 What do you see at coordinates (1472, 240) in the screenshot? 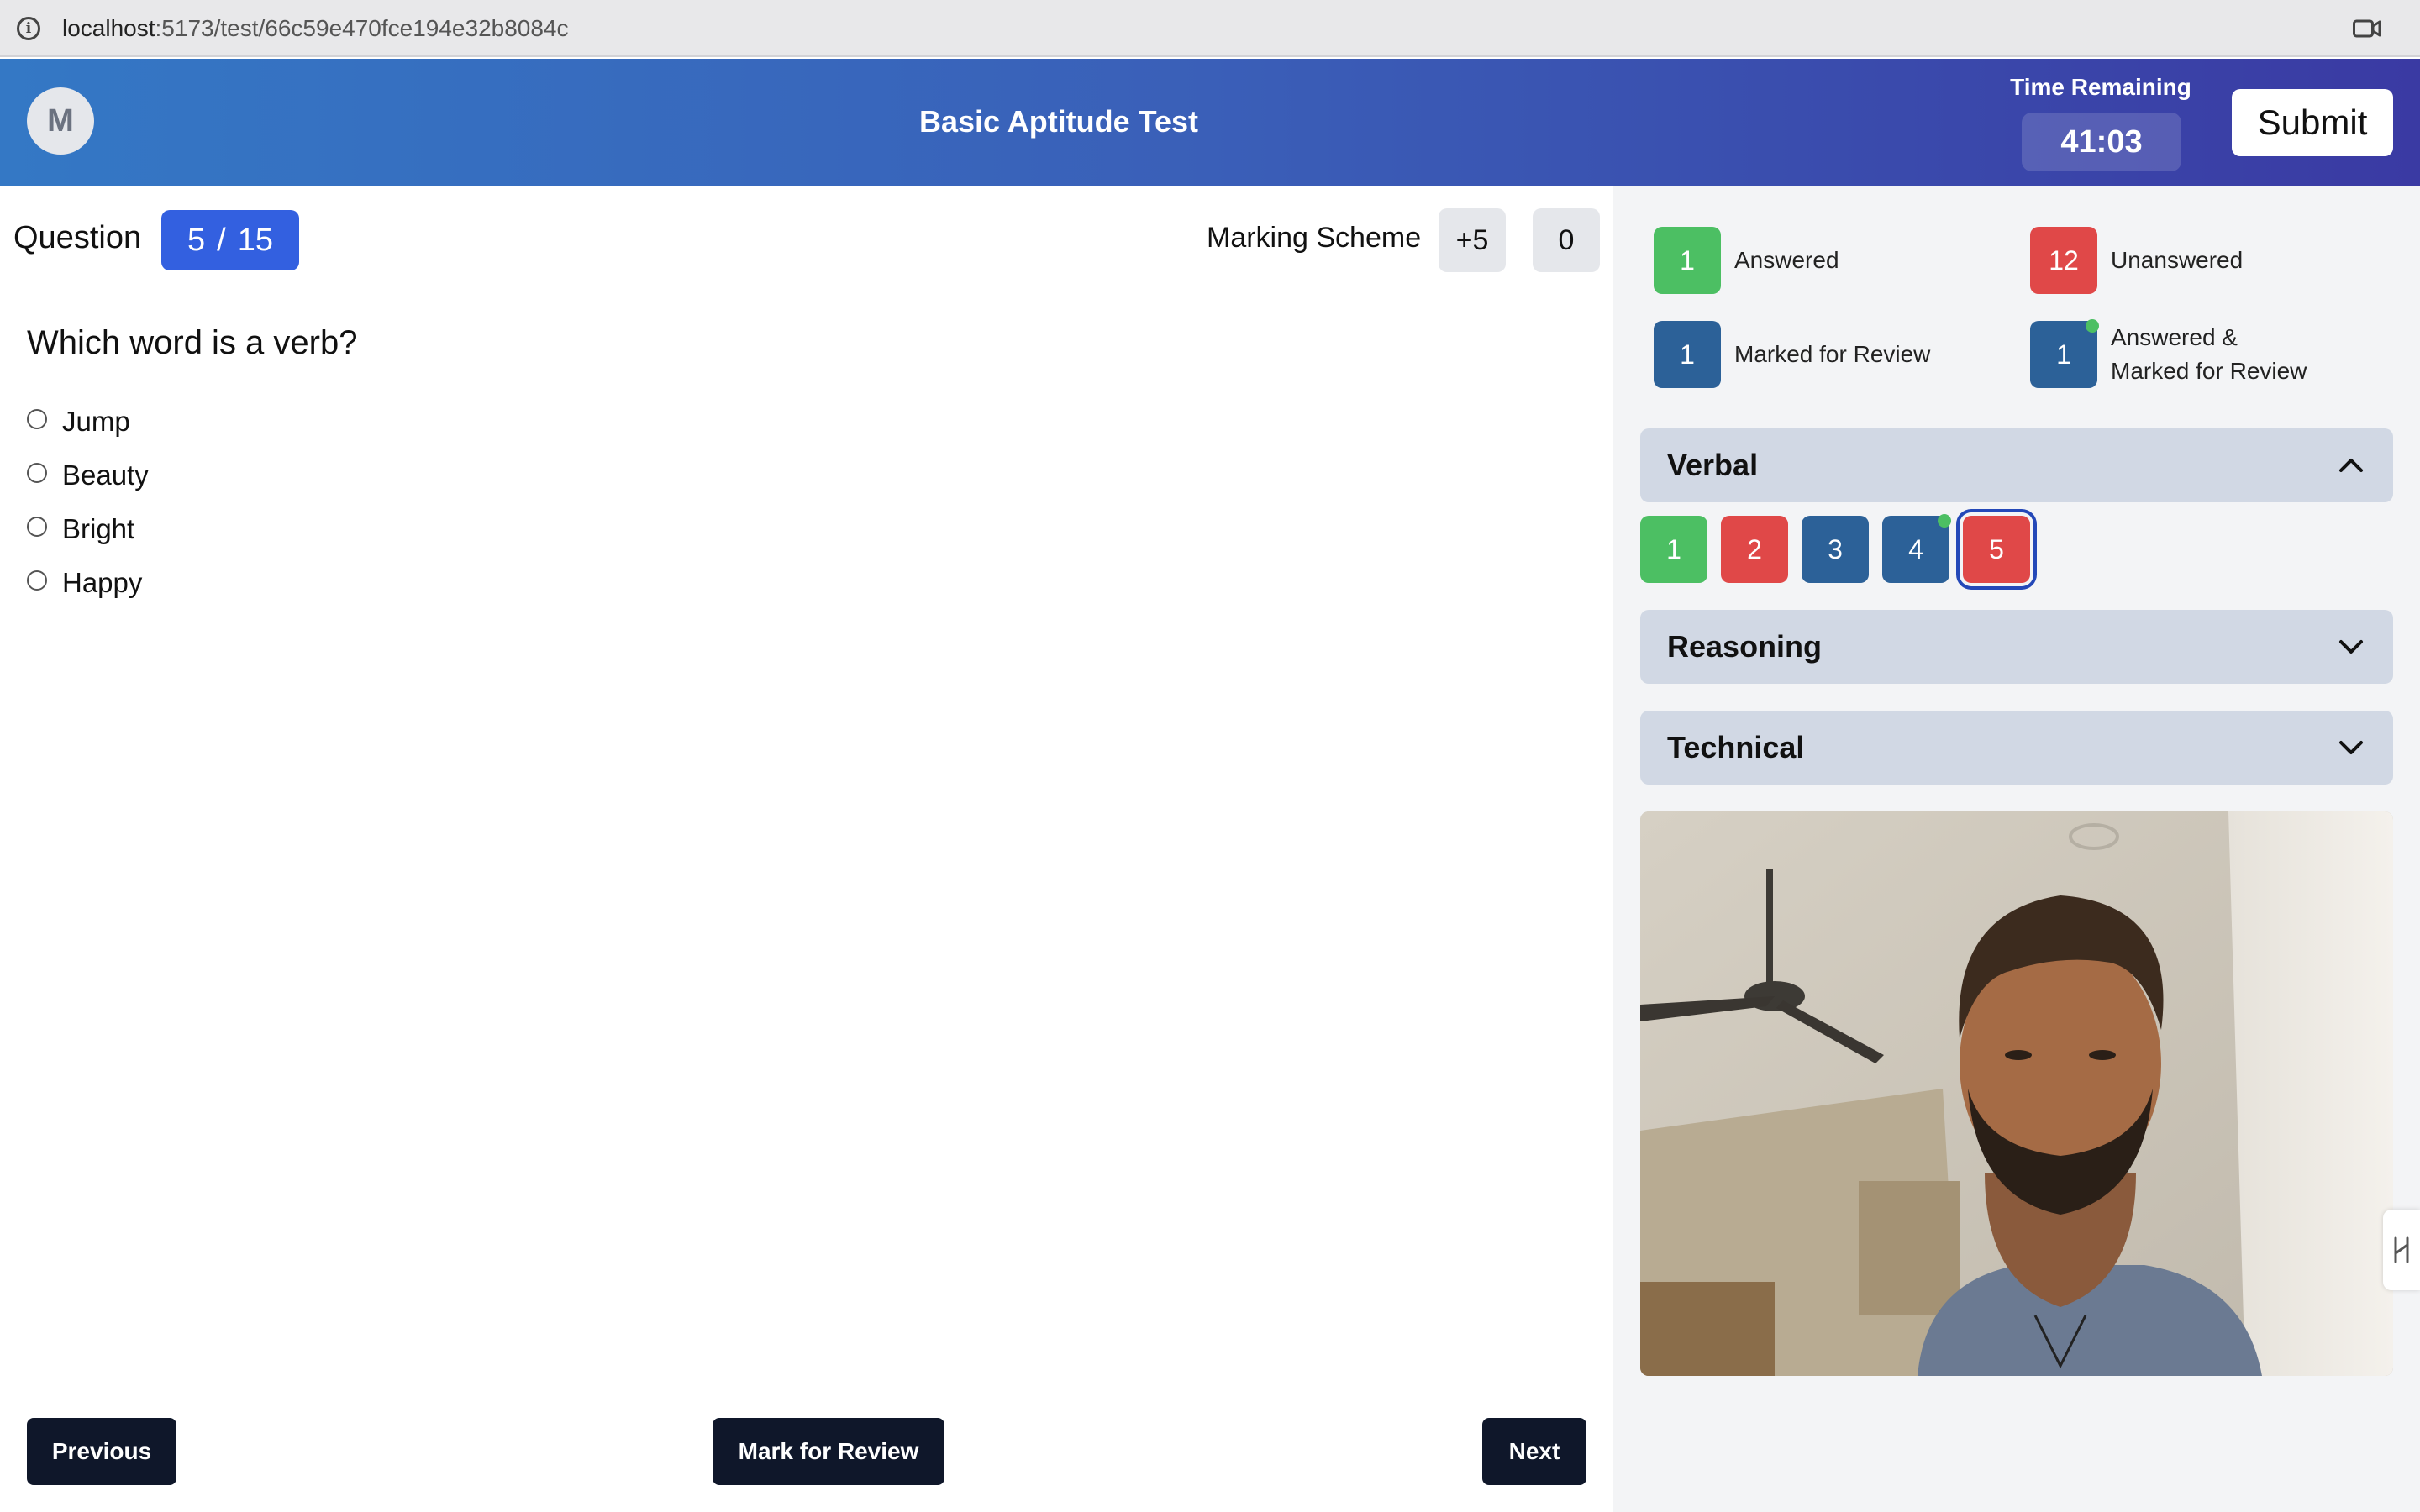
I see `marks-correct-badge: +5` at bounding box center [1472, 240].